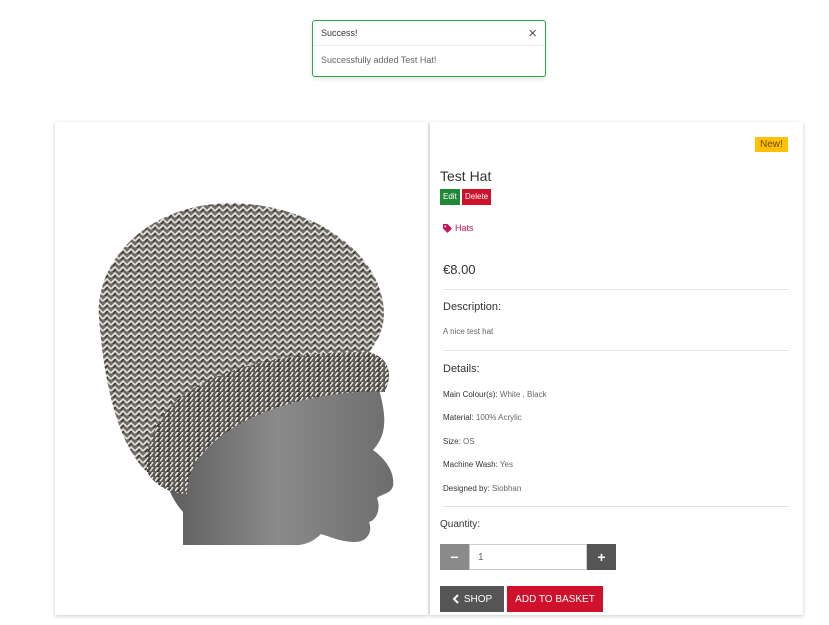 The width and height of the screenshot is (829, 625). Describe the element at coordinates (468, 331) in the screenshot. I see `description-text: A nice test hat` at that location.